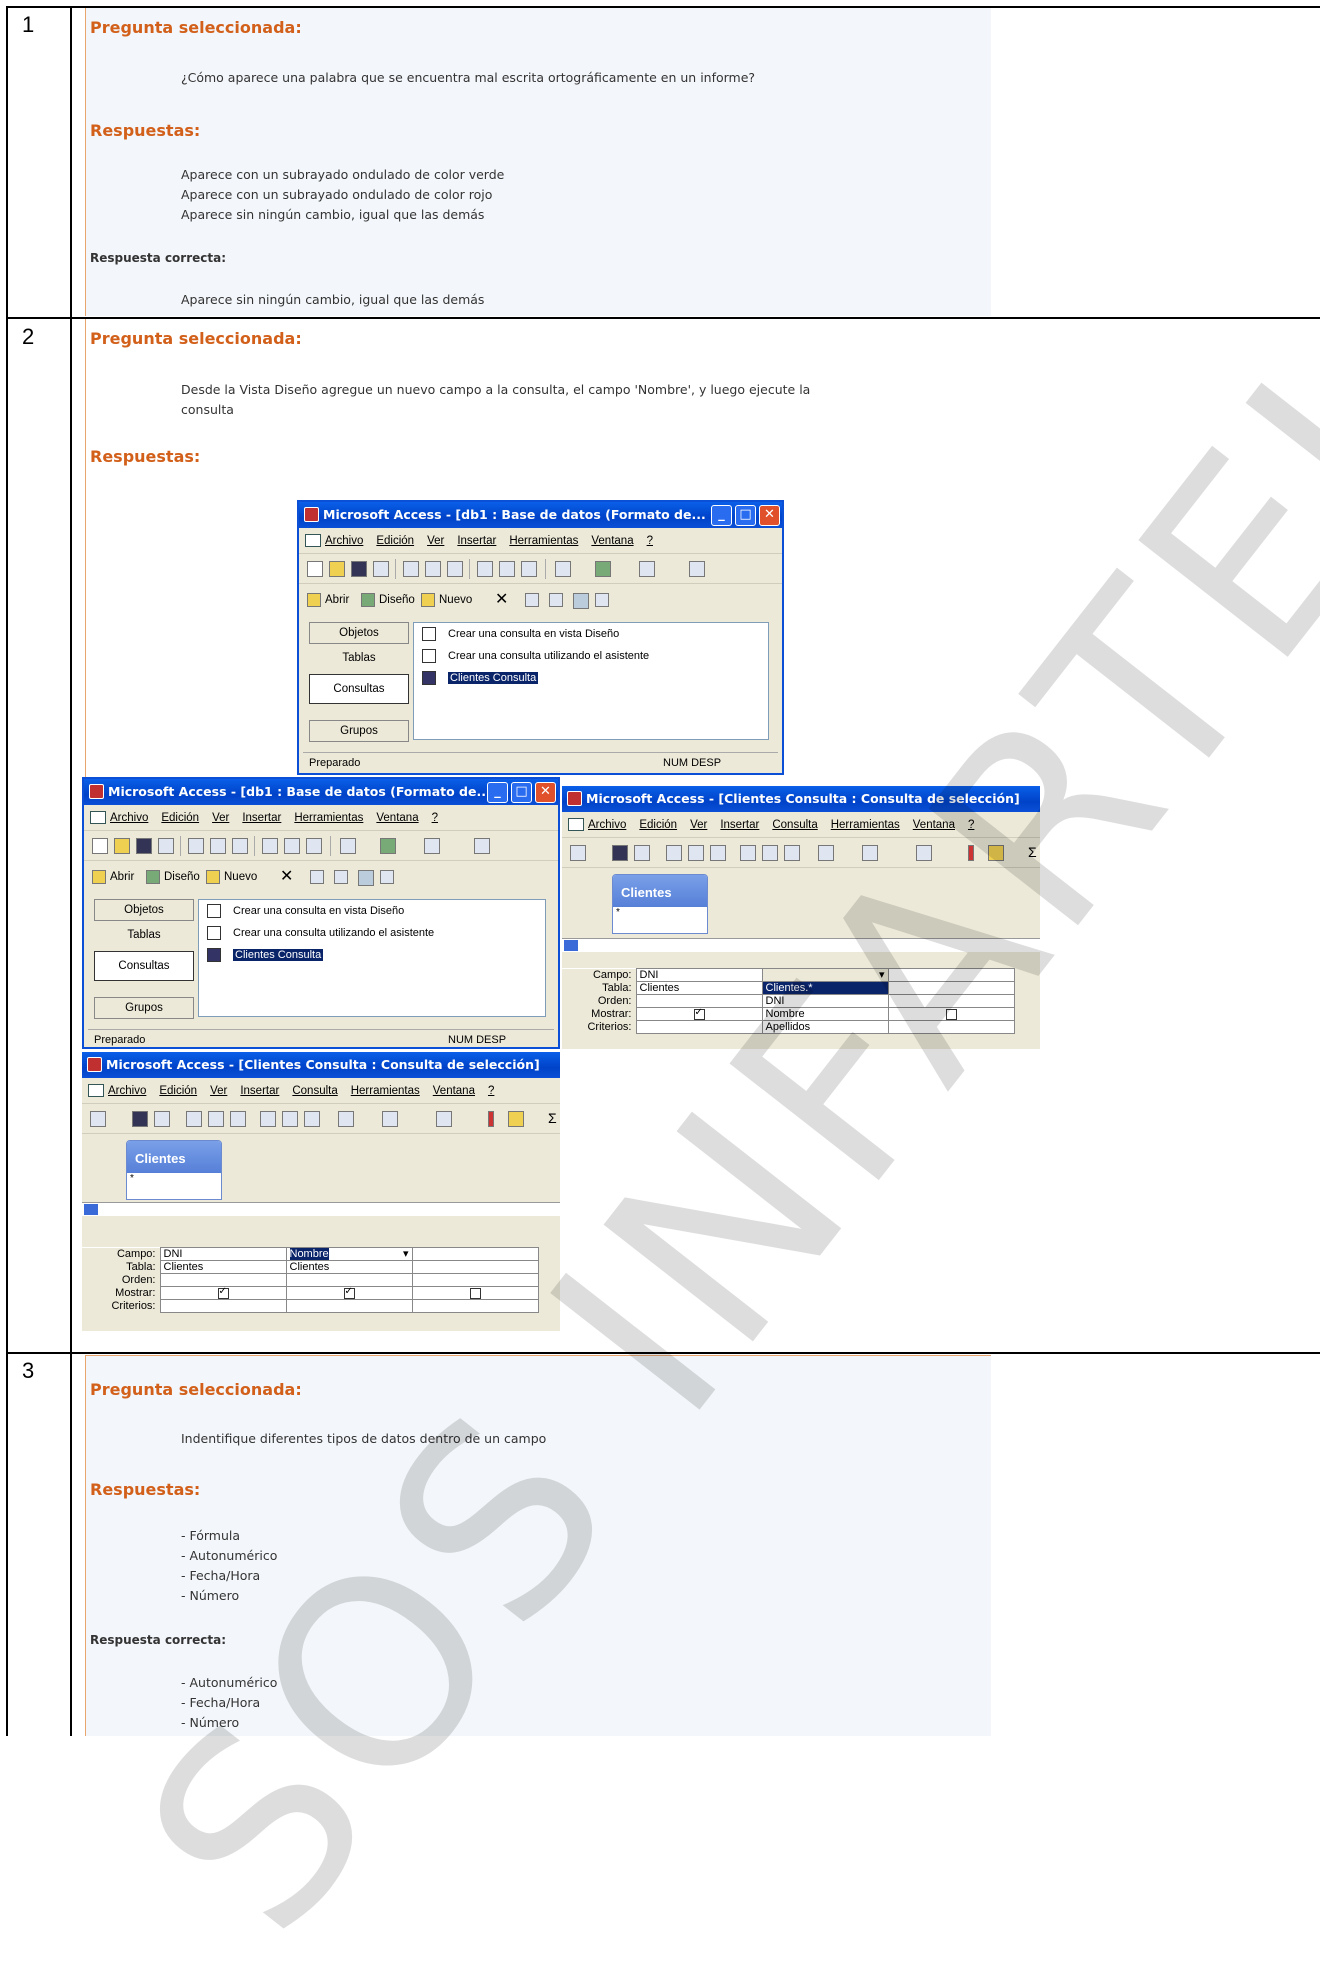 The image size is (1320, 1986). I want to click on menu-consulta: Consulta, so click(794, 825).